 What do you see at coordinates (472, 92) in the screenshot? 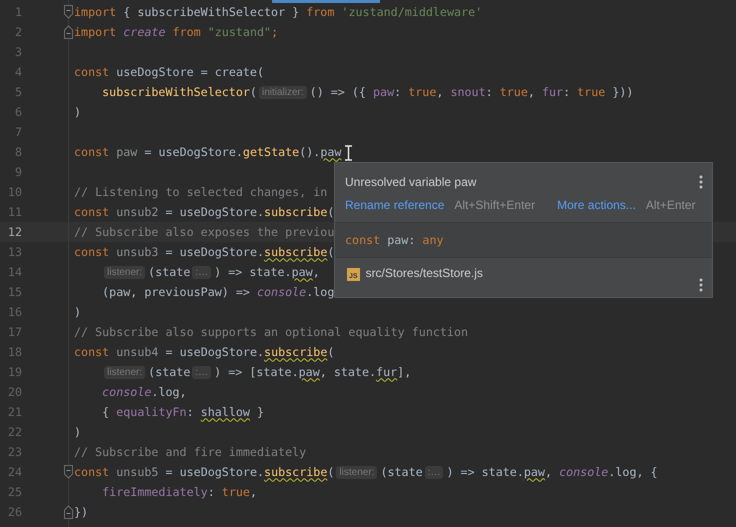
I see `code-text: () => ({ paw: true, snout: true, fur: true }))` at bounding box center [472, 92].